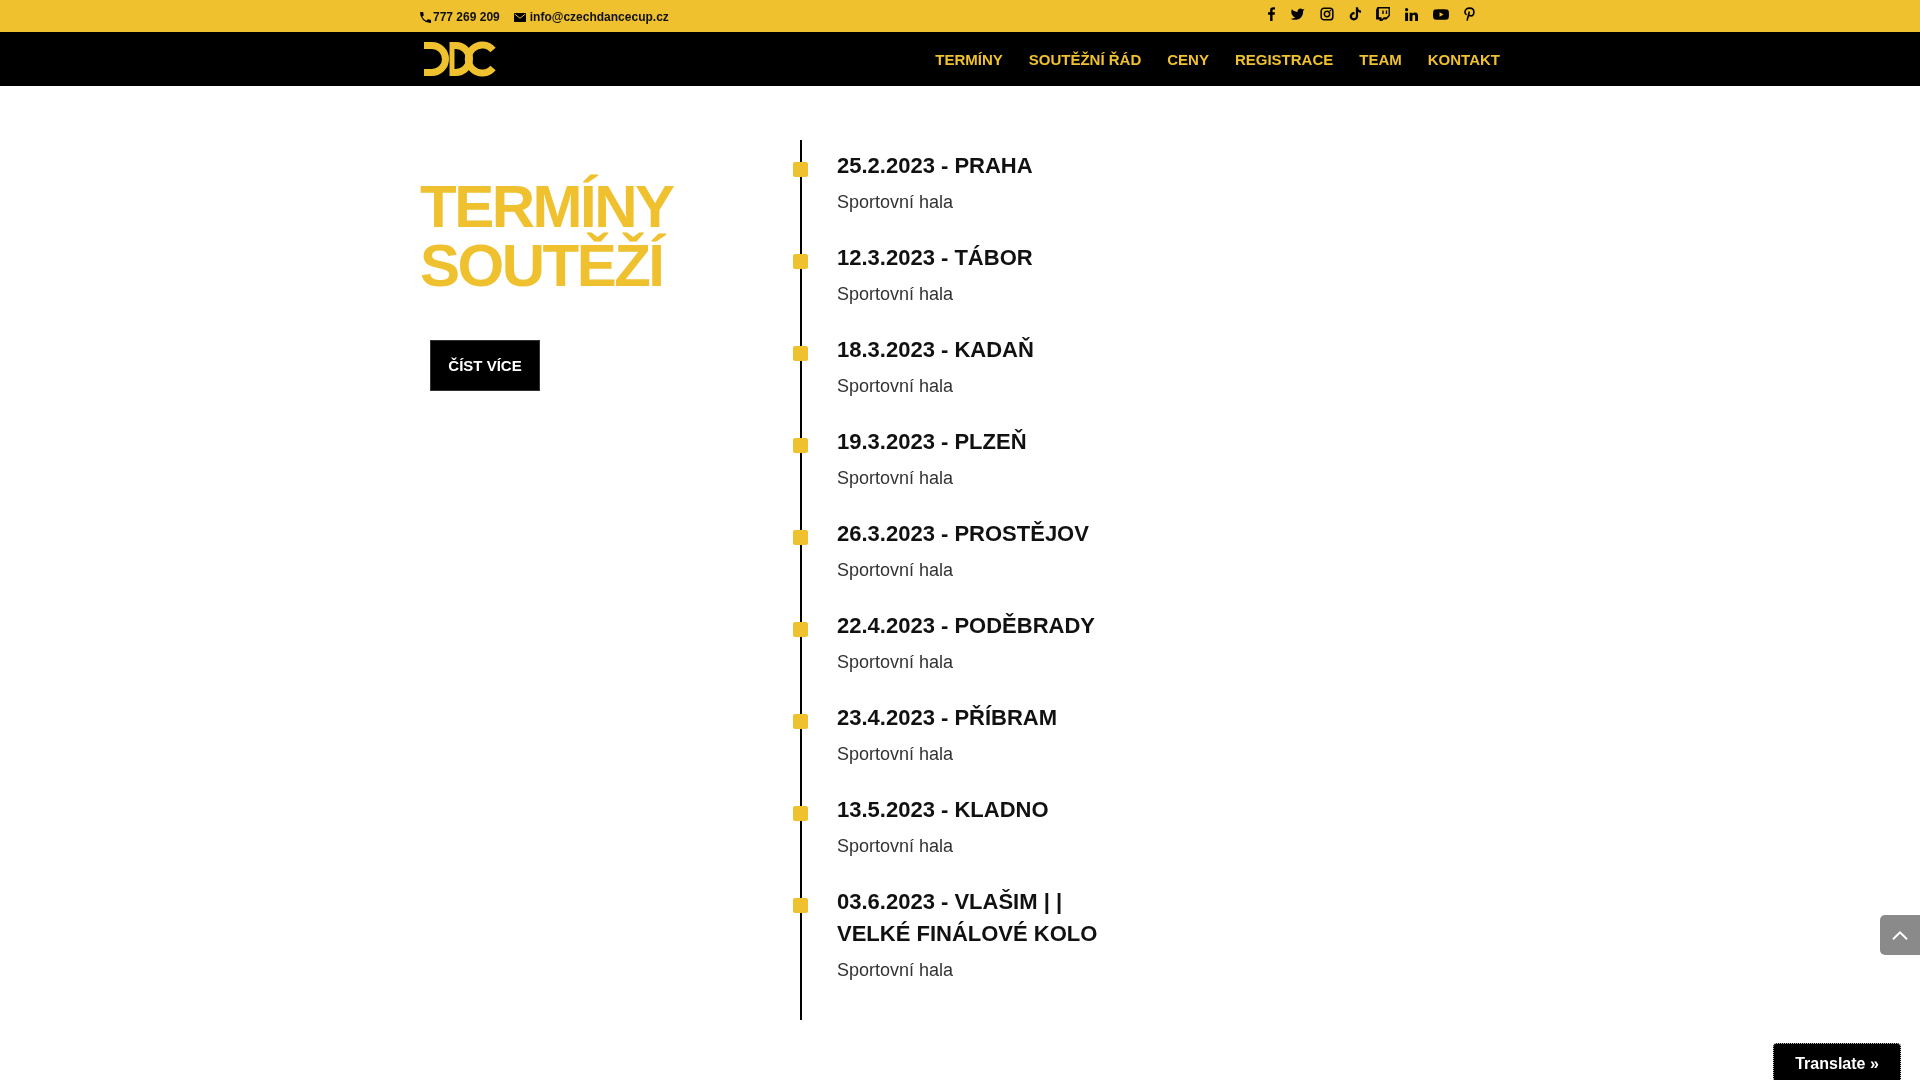 Image resolution: width=1920 pixels, height=1080 pixels. I want to click on event-title: 23.4.2023 - PŘÍBRAM, so click(947, 718).